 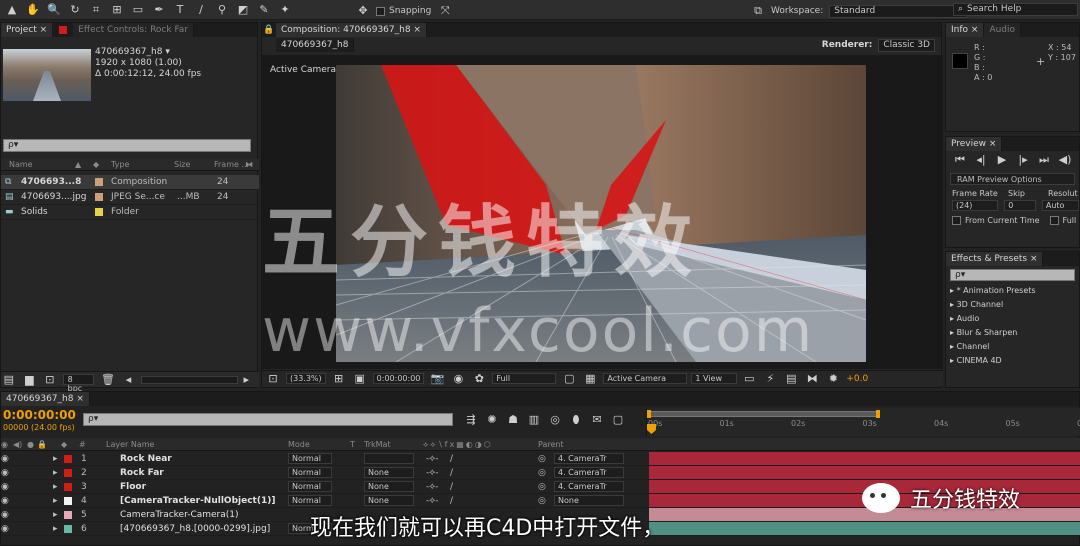 I want to click on transparency-grid-icon: ▦, so click(x=590, y=379).